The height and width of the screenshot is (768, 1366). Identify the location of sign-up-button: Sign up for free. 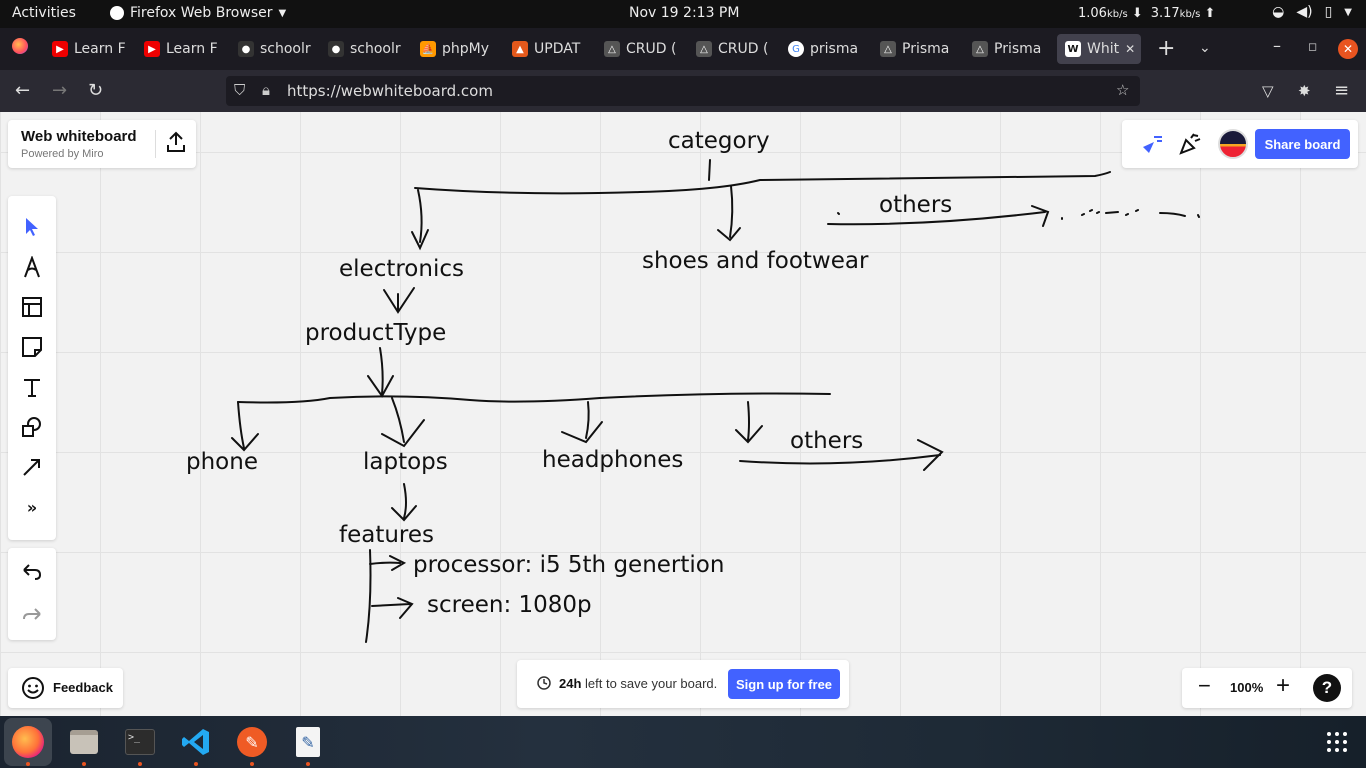
(784, 684).